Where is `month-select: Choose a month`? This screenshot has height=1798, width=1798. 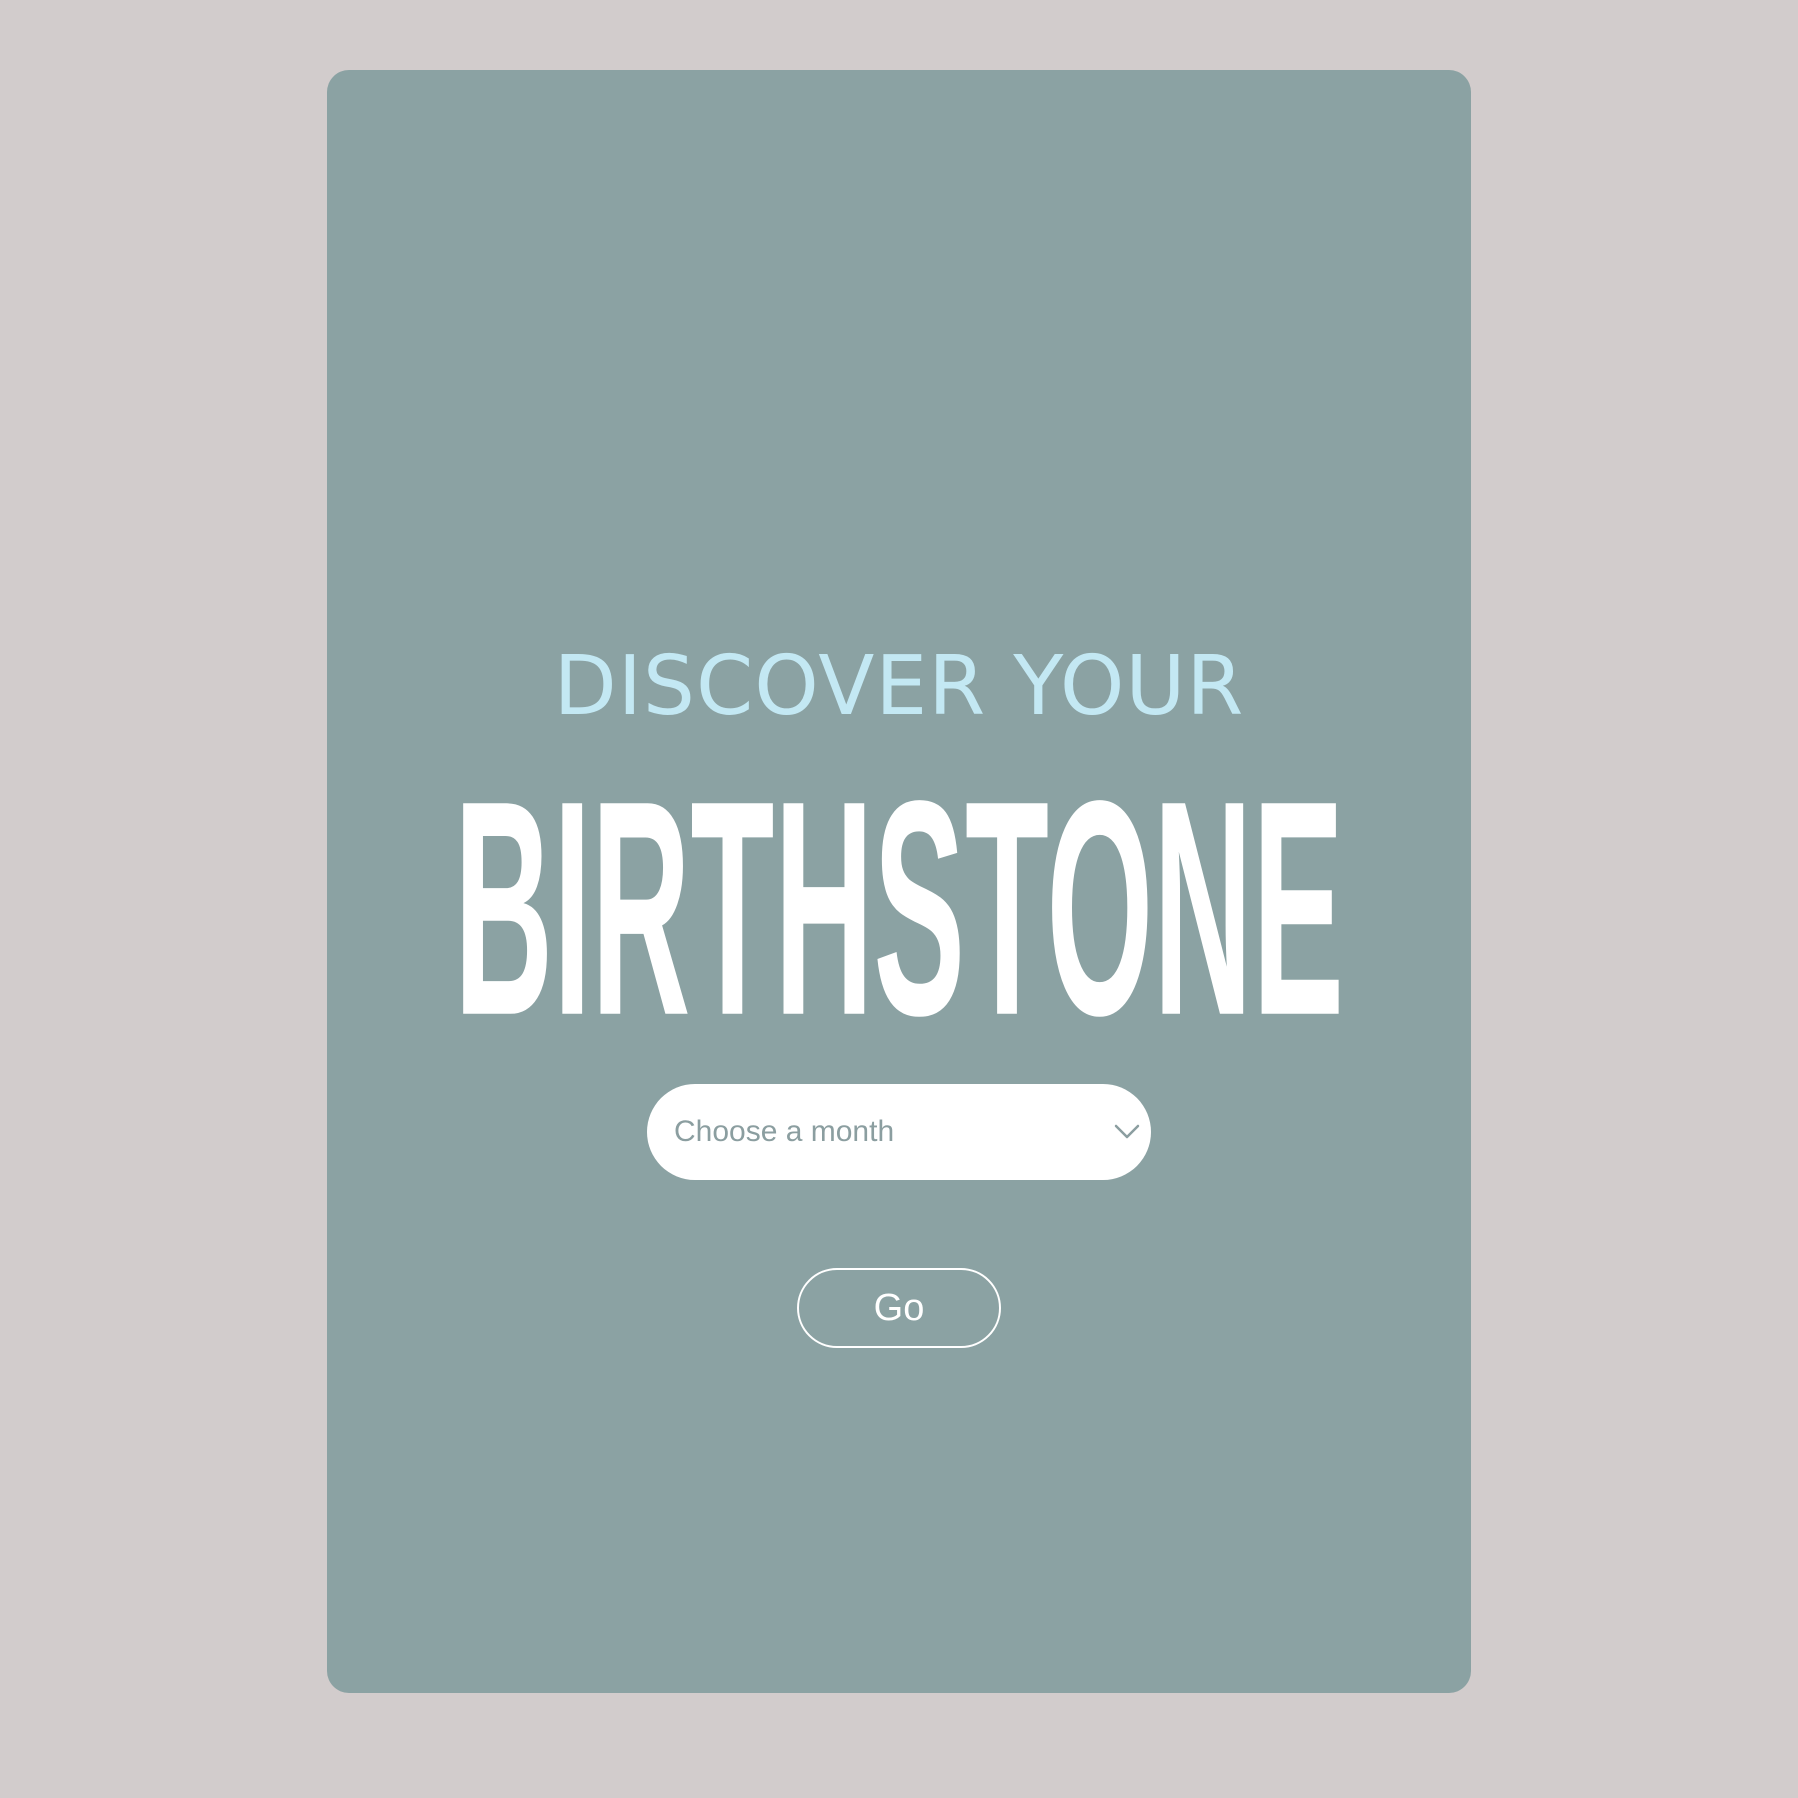 month-select: Choose a month is located at coordinates (899, 1132).